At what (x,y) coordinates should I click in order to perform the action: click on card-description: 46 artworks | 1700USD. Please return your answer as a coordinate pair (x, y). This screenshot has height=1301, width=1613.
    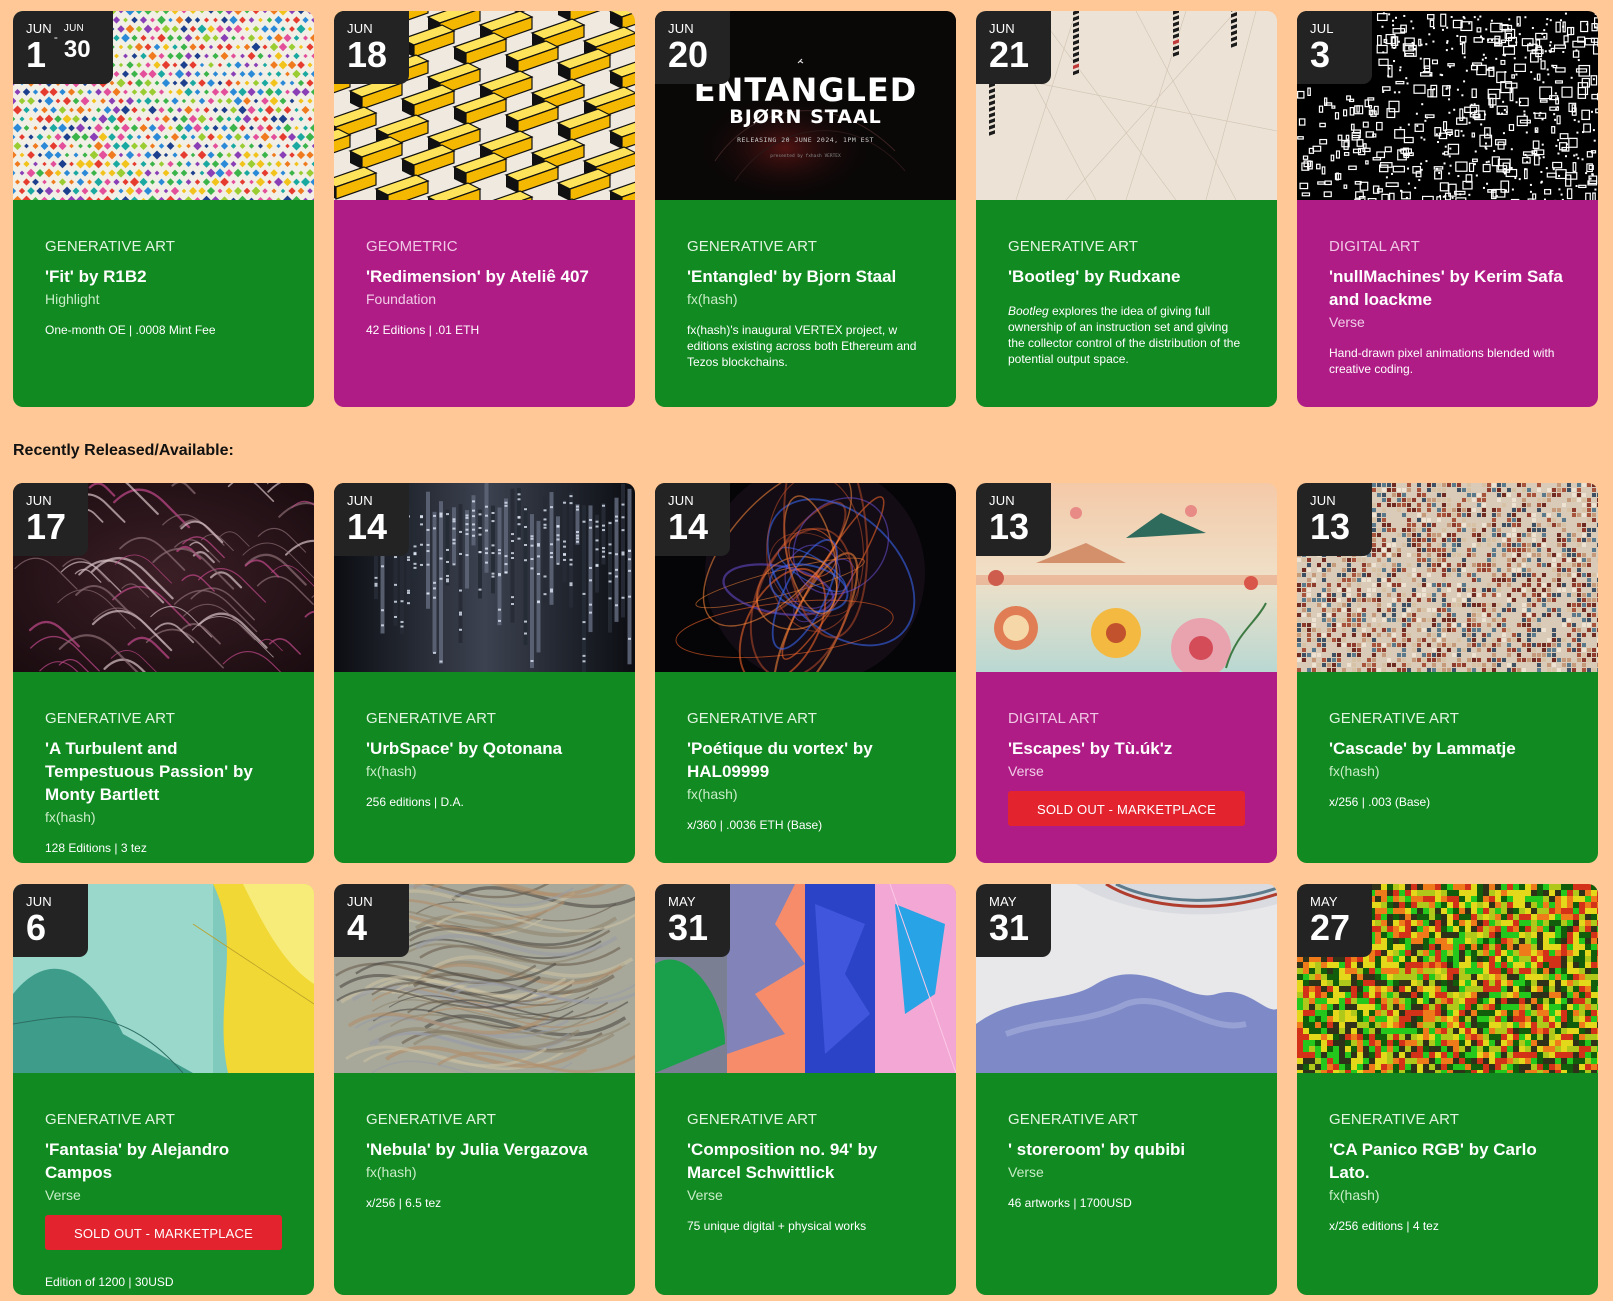
    Looking at the image, I should click on (1070, 1203).